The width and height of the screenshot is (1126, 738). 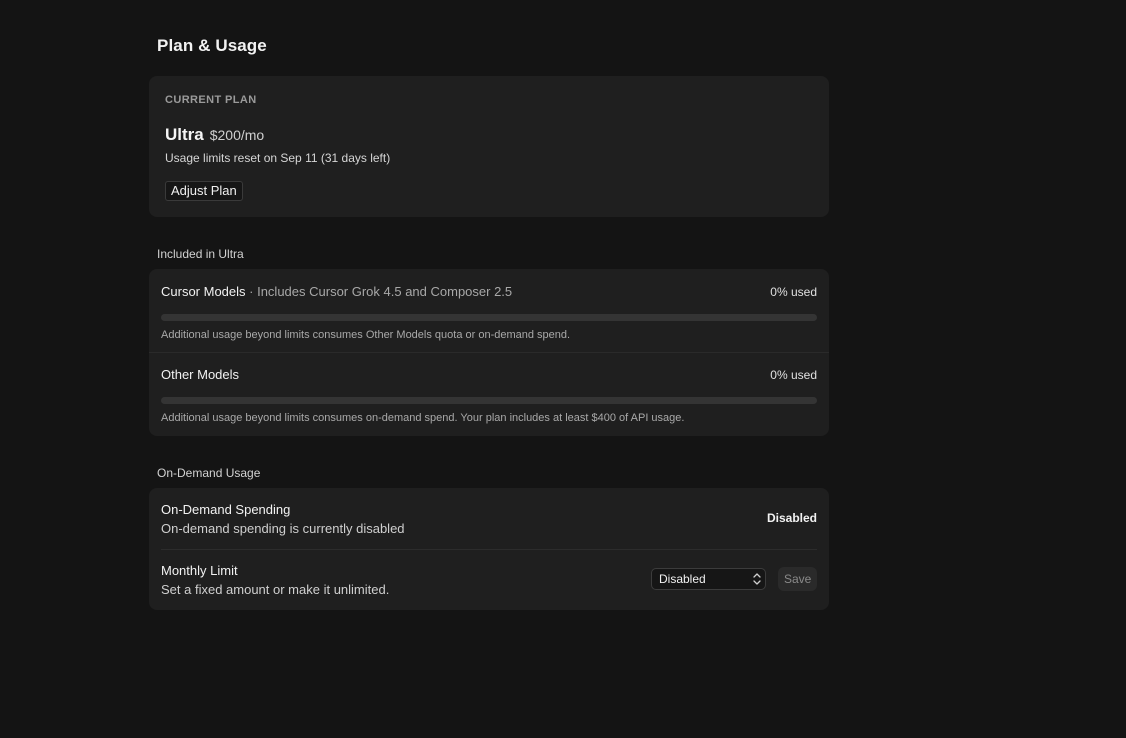 I want to click on adjust-plan-button: Adjust Plan, so click(x=204, y=191).